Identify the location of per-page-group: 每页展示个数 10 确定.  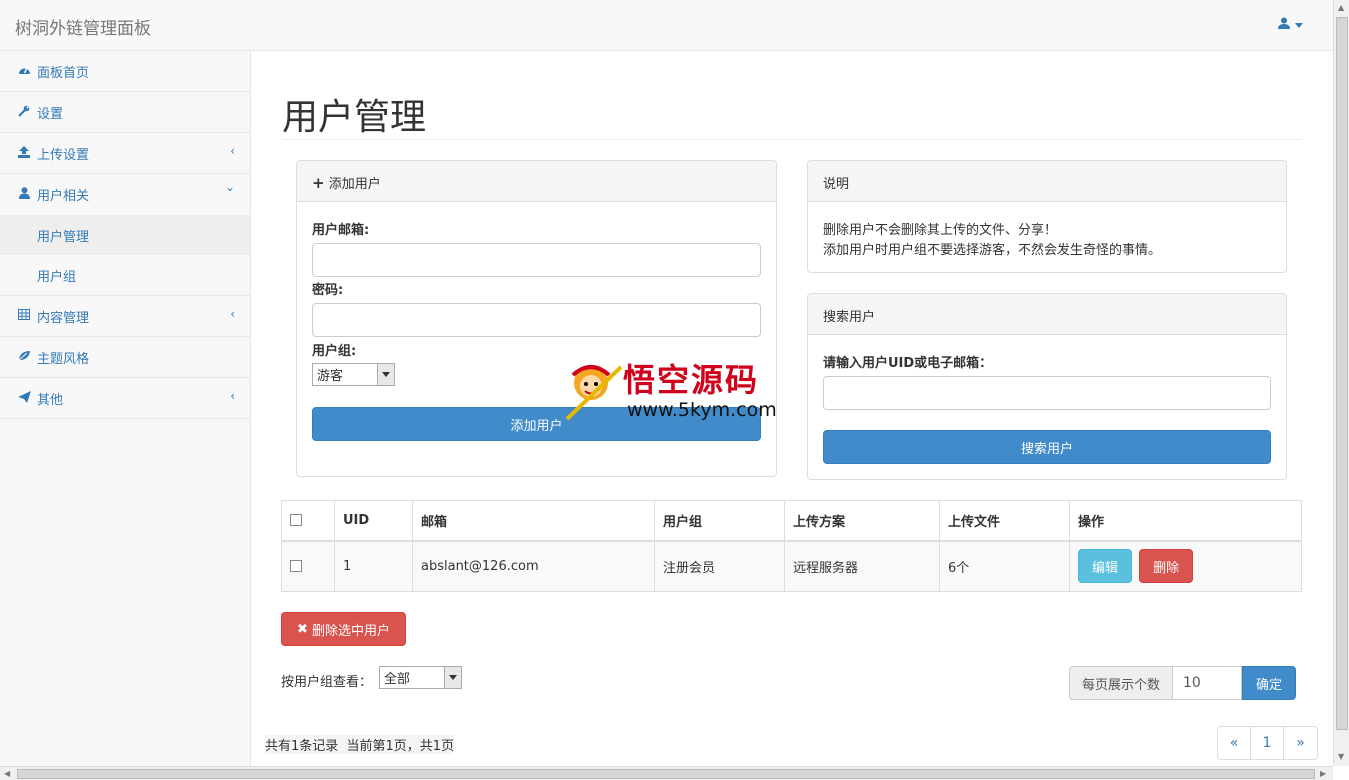
(1183, 683).